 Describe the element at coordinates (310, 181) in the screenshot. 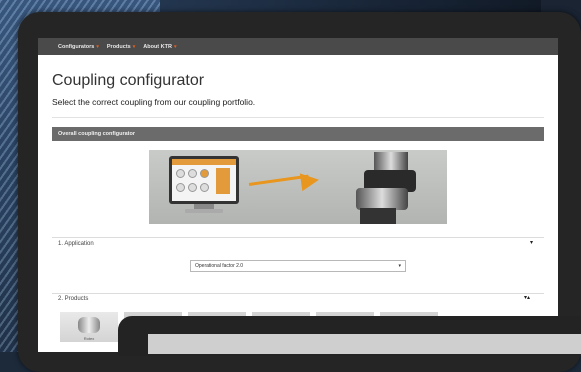

I see `arrow-head-icon` at that location.